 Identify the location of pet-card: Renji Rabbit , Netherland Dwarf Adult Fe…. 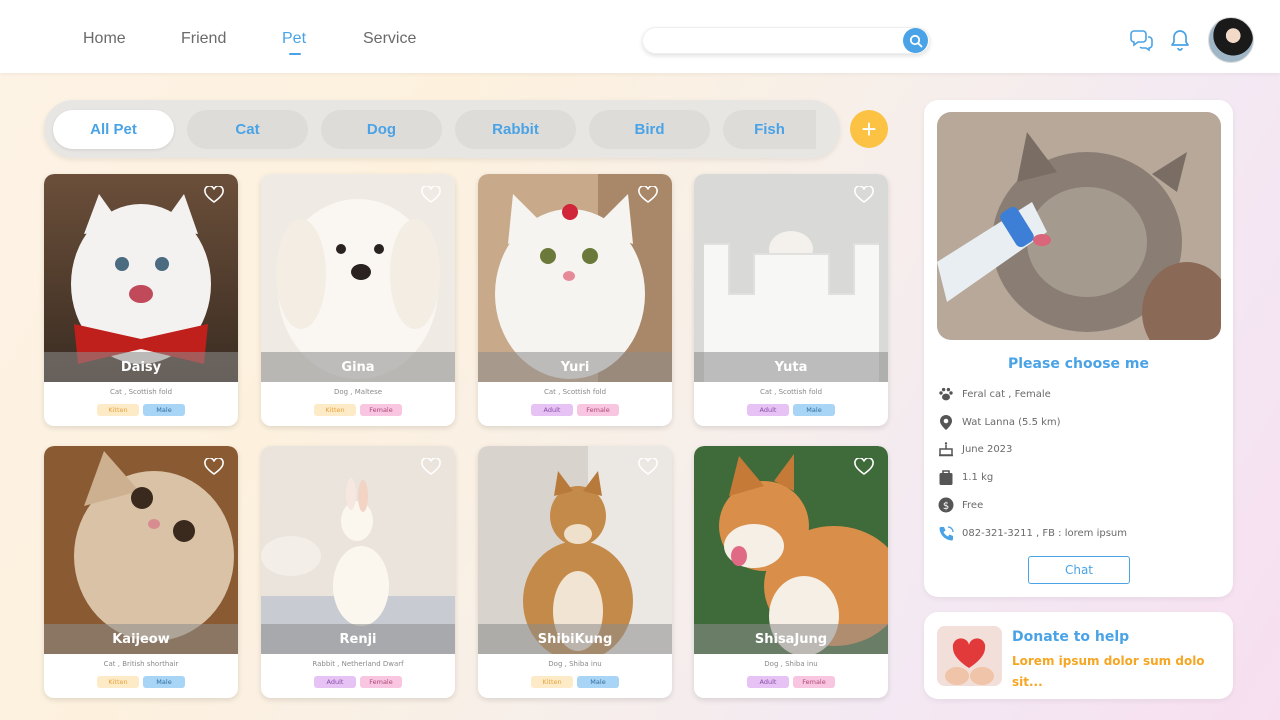
(358, 572).